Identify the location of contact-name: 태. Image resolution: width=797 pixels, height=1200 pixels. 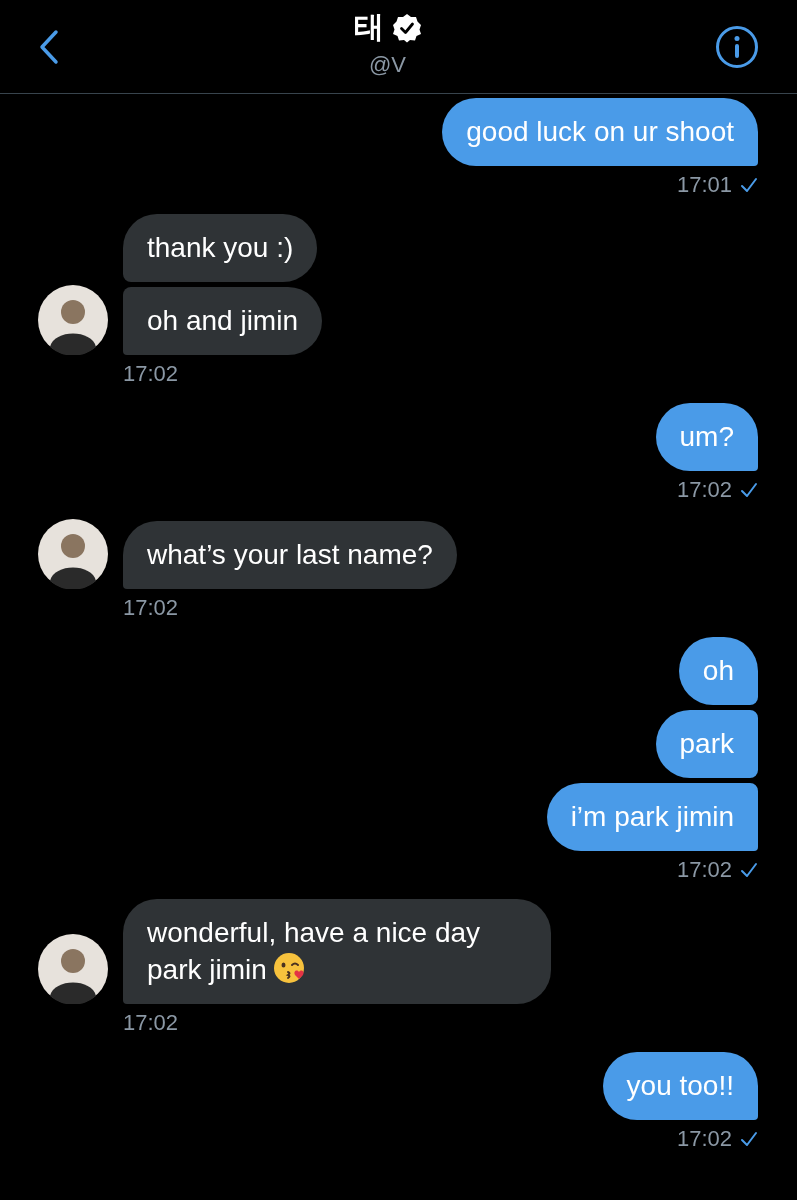
(368, 27).